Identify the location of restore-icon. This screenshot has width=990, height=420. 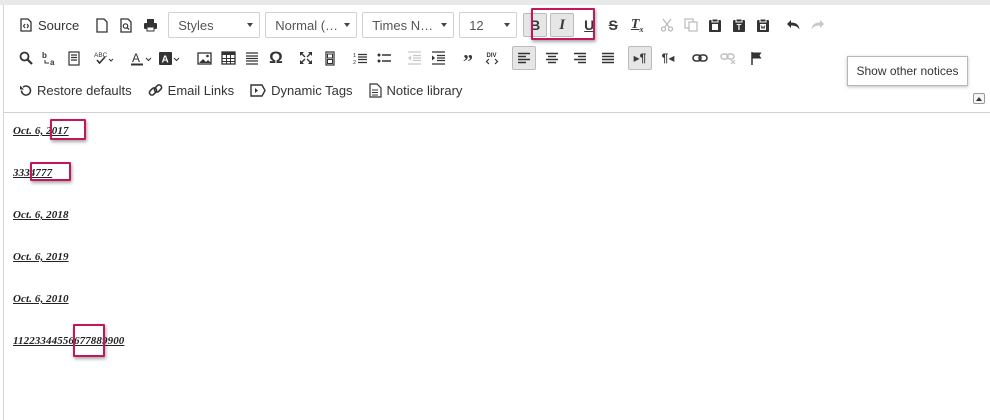
(25, 90).